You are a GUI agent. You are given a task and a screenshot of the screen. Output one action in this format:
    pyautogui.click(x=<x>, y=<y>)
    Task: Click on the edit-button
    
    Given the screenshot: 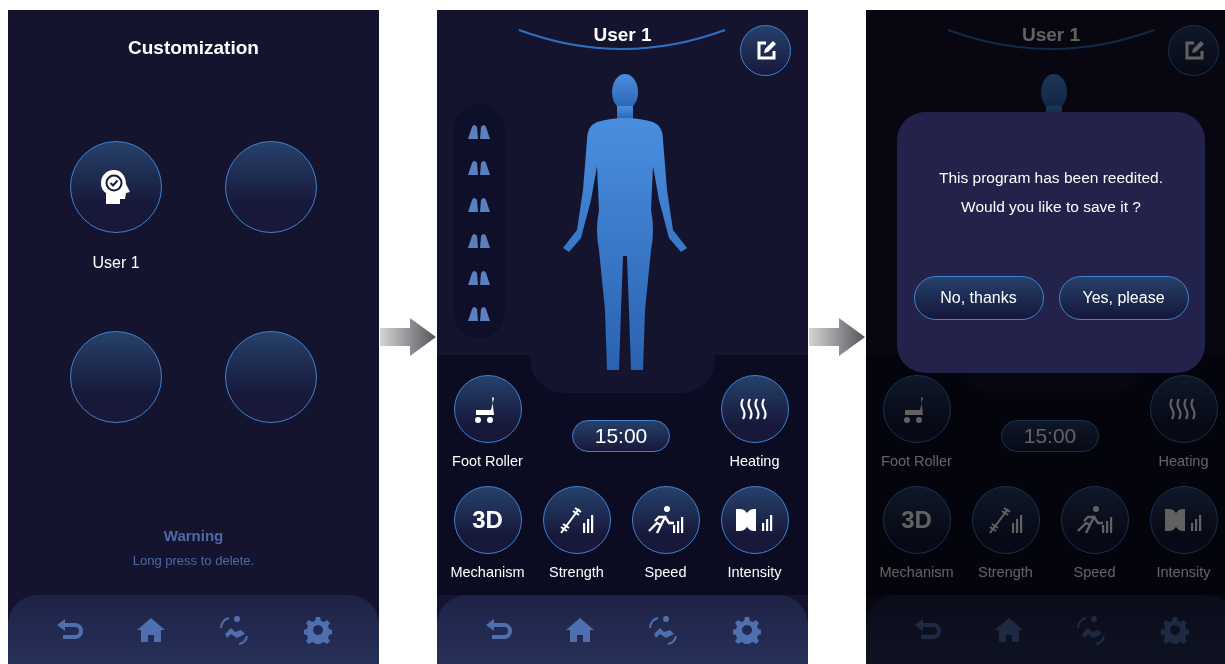 What is the action you would take?
    pyautogui.click(x=765, y=50)
    